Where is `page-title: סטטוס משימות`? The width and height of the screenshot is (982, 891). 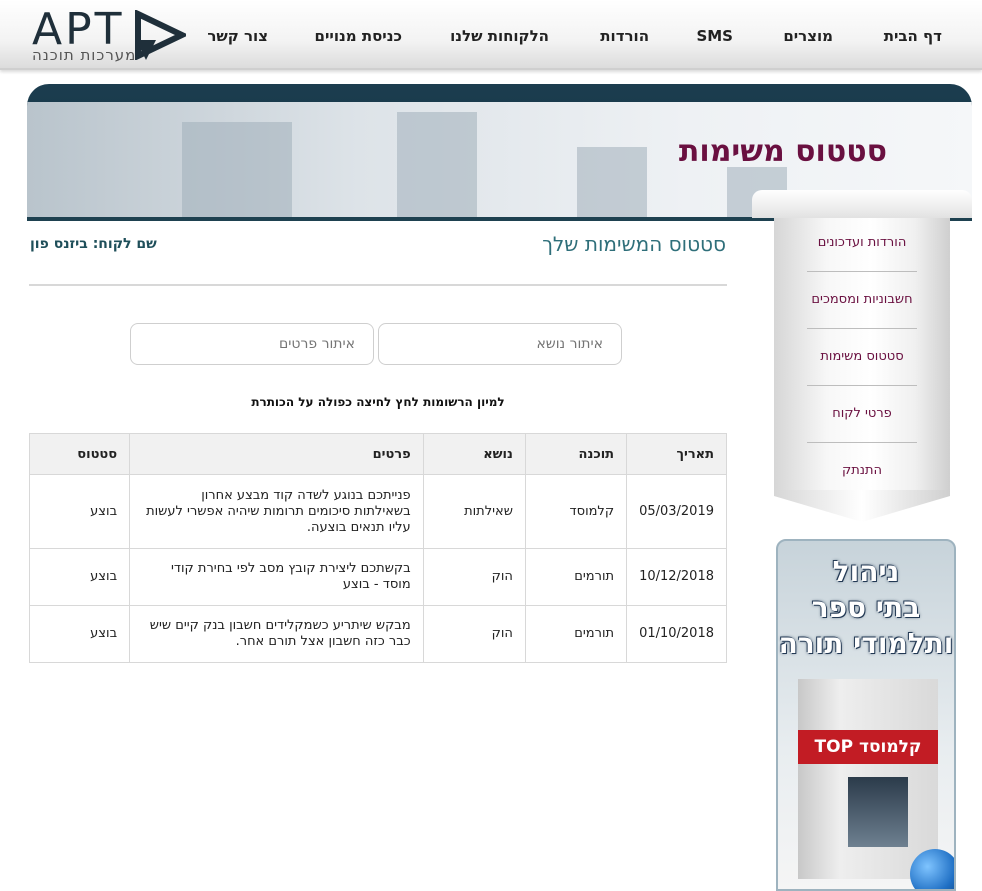
page-title: סטטוס משימות is located at coordinates (782, 151).